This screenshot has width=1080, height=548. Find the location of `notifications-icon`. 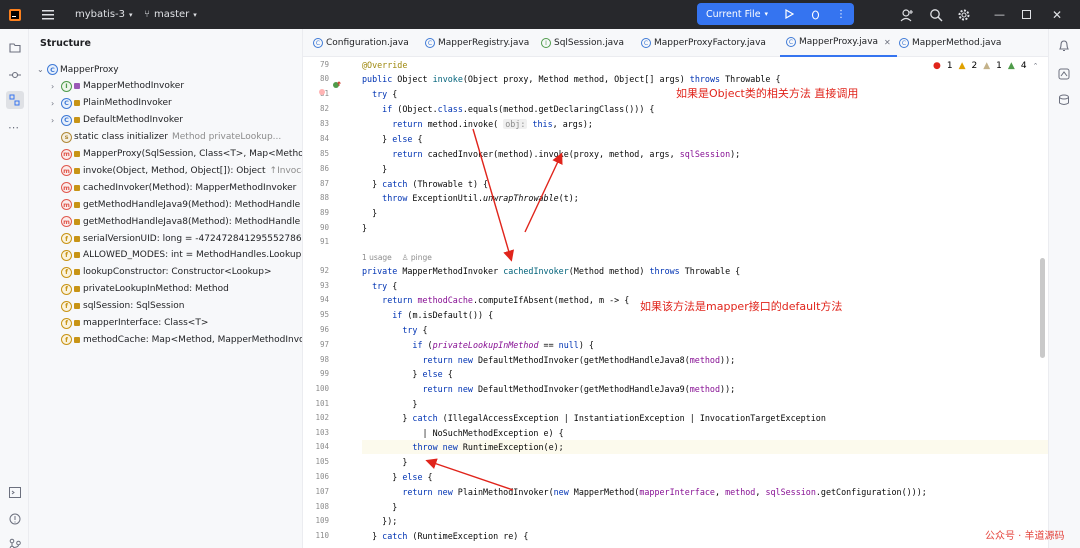

notifications-icon is located at coordinates (1064, 46).